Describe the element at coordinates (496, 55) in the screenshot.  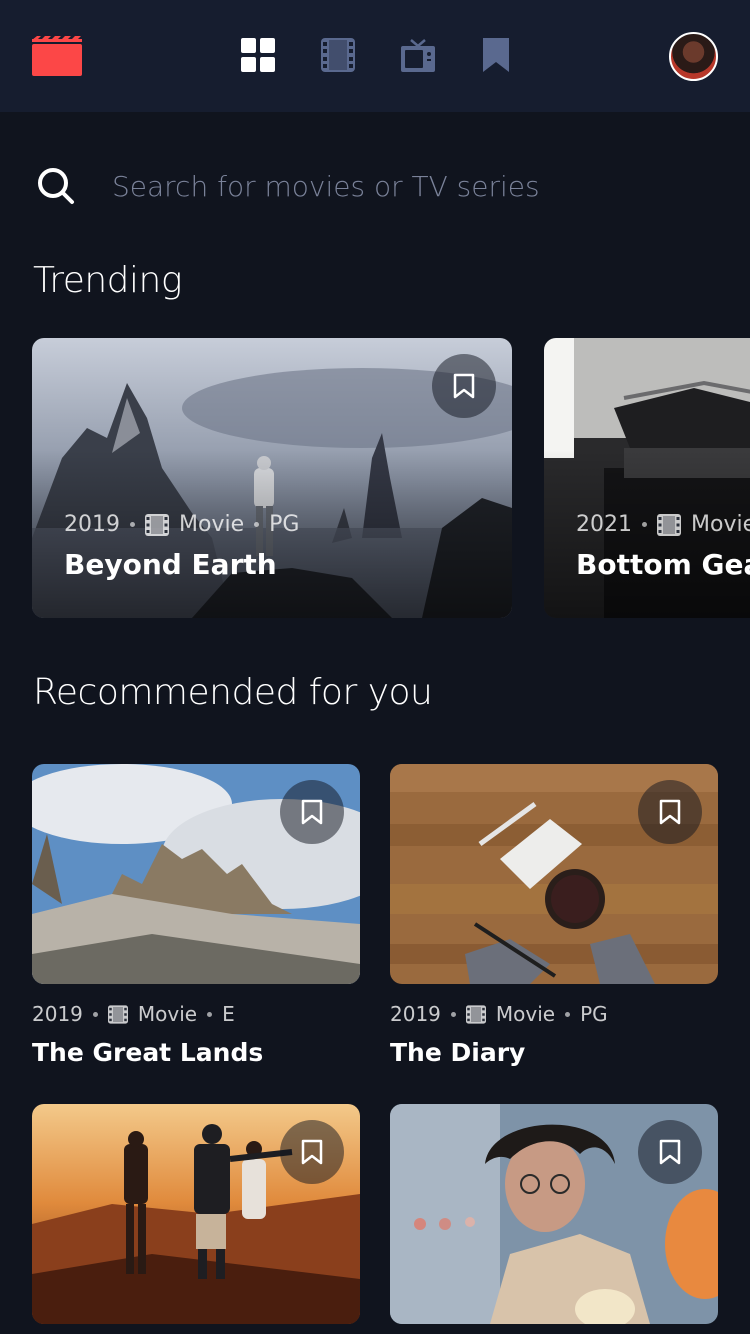
I see `nav-bookmarks-icon` at that location.